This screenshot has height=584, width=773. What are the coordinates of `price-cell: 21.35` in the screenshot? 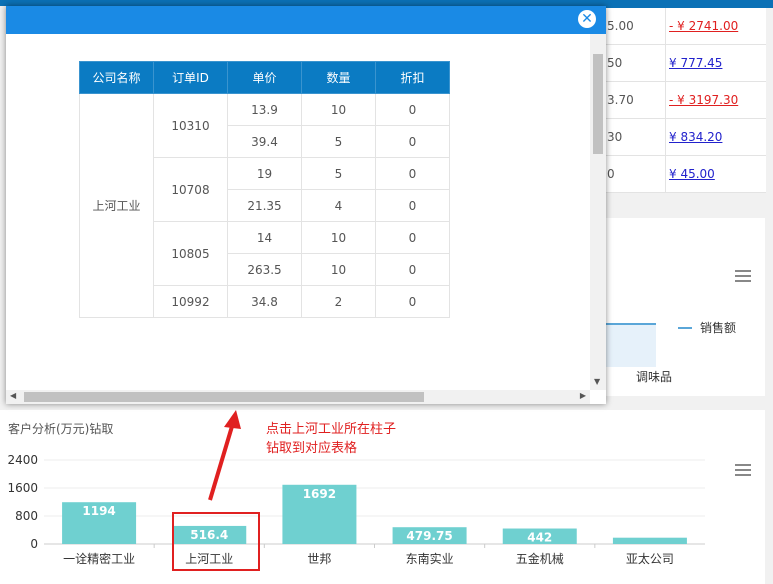 It's located at (264, 205).